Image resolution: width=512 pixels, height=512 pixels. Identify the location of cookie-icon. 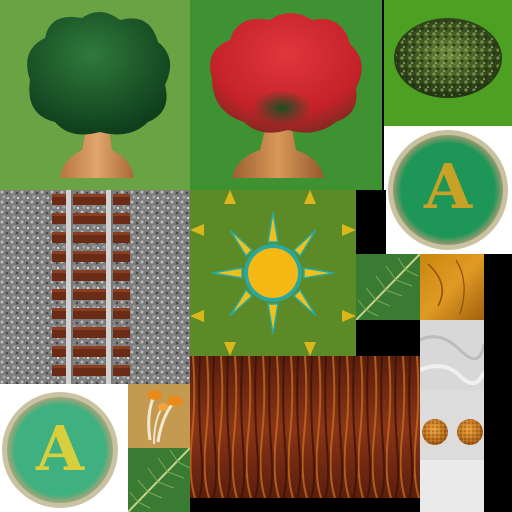
(452, 465).